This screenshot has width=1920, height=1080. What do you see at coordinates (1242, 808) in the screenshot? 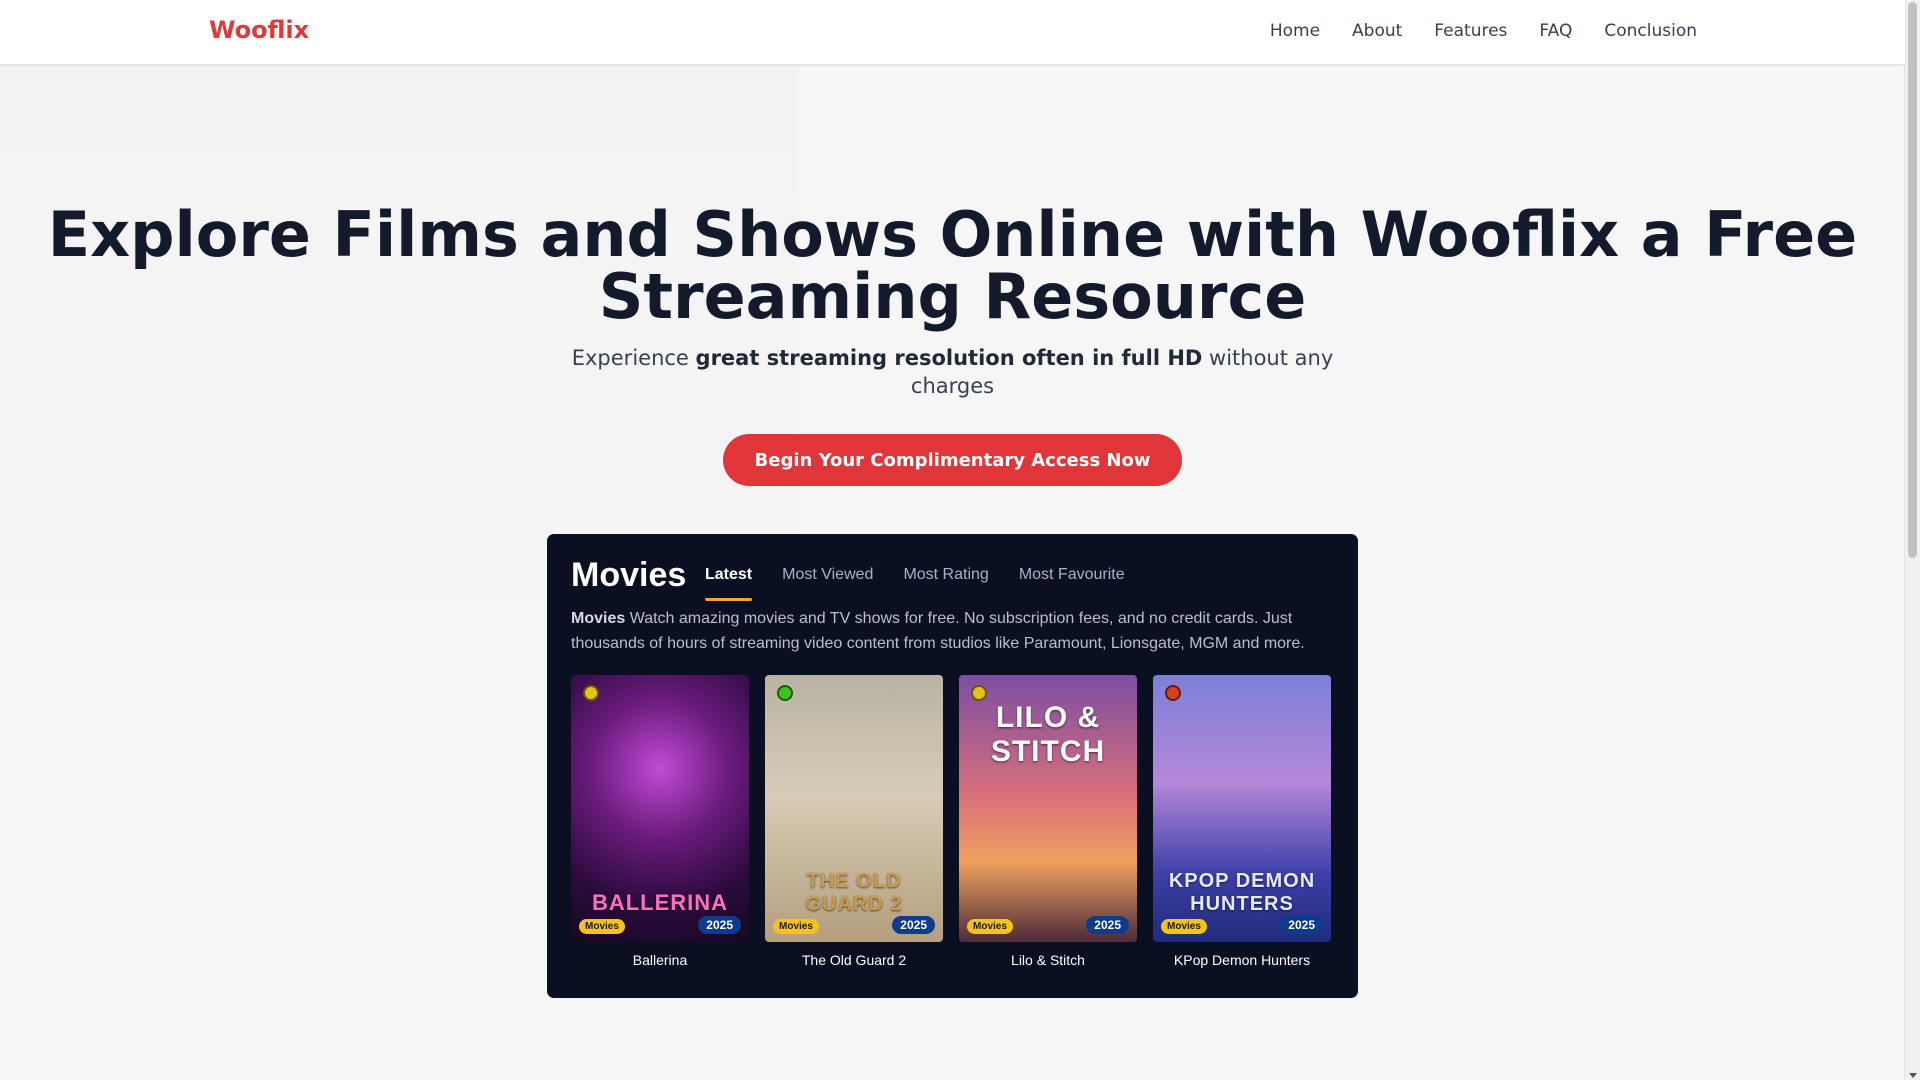
I see `movie-poster: KPOP DEMON HUNTERS Movies 2025` at bounding box center [1242, 808].